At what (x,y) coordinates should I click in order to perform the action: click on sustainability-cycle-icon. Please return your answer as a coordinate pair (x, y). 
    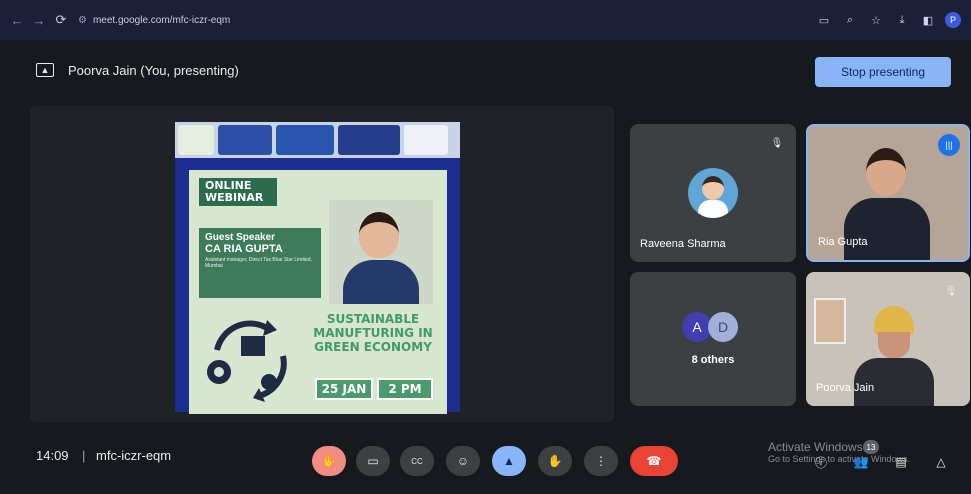
    Looking at the image, I should click on (247, 361).